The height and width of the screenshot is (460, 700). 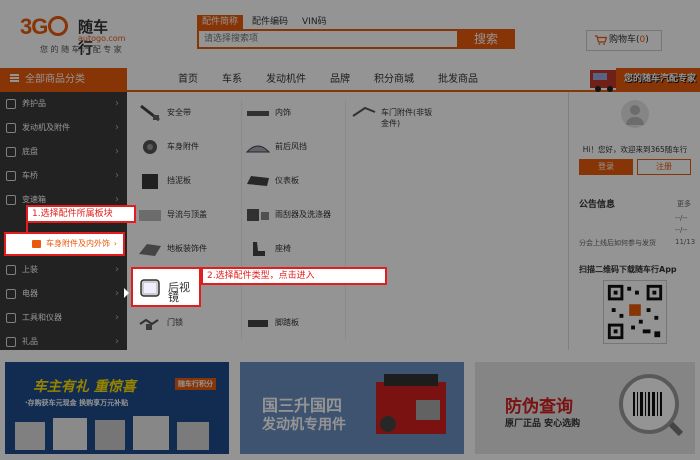 What do you see at coordinates (684, 204) in the screenshot?
I see `notice-more-link: 更多` at bounding box center [684, 204].